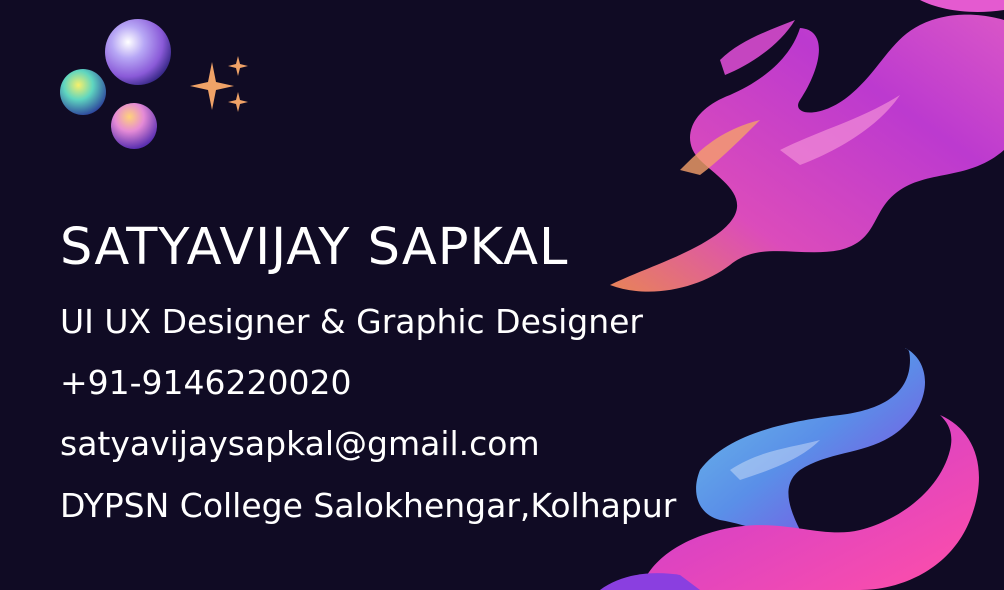 The width and height of the screenshot is (1004, 590). Describe the element at coordinates (219, 84) in the screenshot. I see `sparkle-icon` at that location.